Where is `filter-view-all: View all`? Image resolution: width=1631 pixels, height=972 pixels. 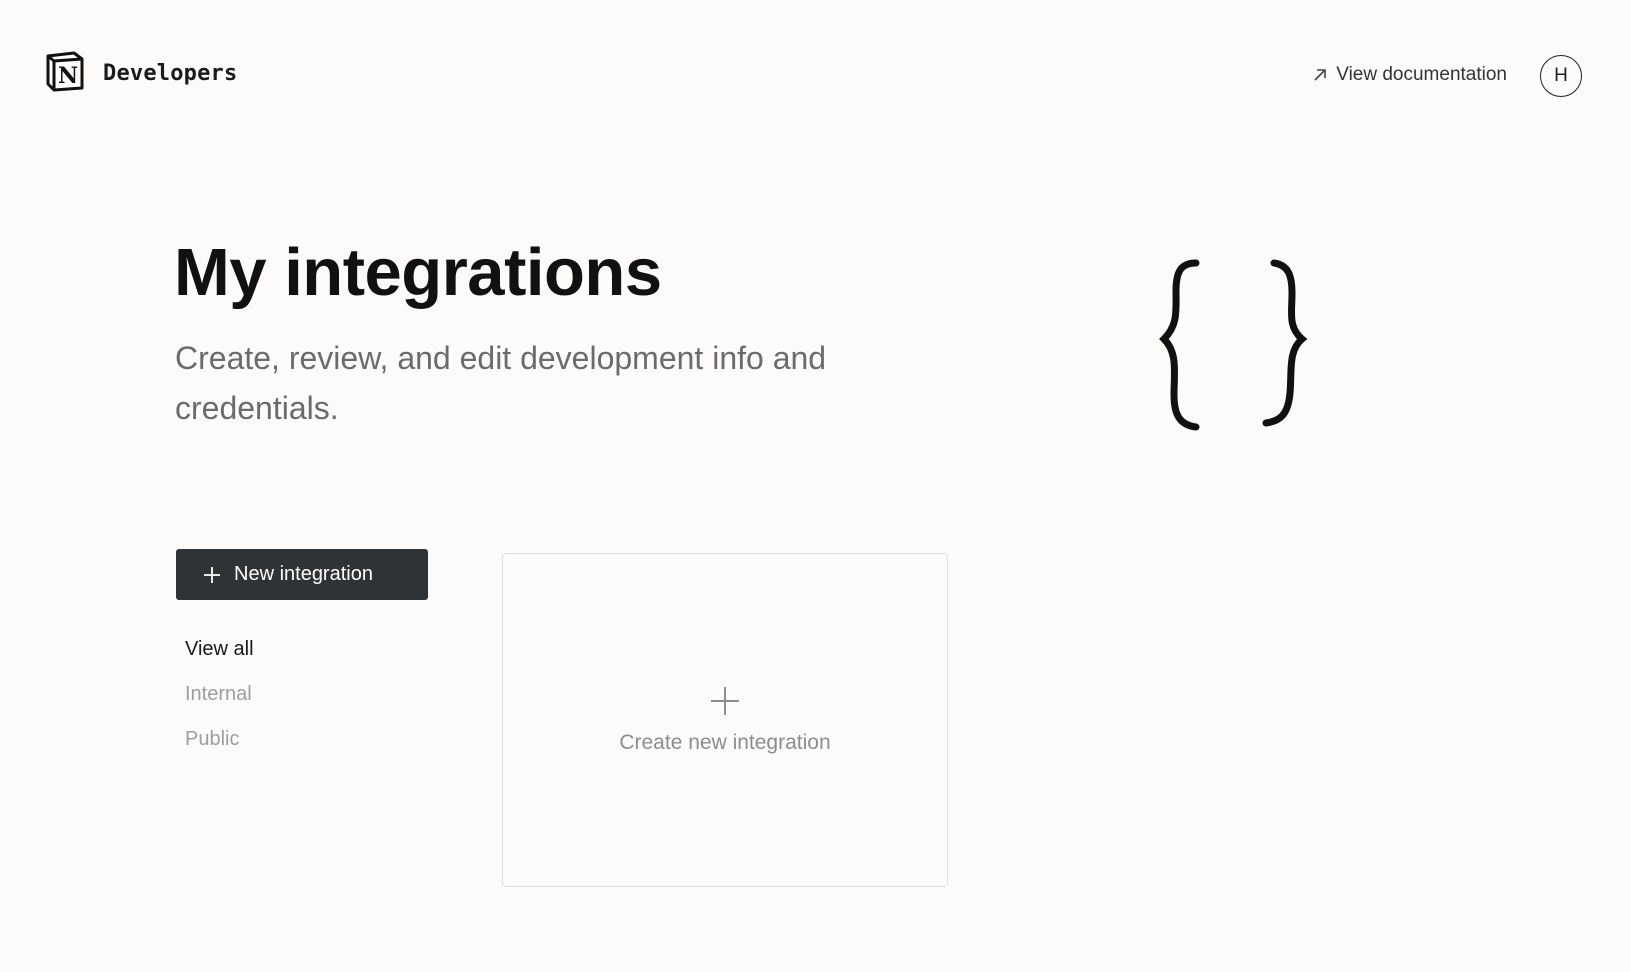 filter-view-all: View all is located at coordinates (219, 656).